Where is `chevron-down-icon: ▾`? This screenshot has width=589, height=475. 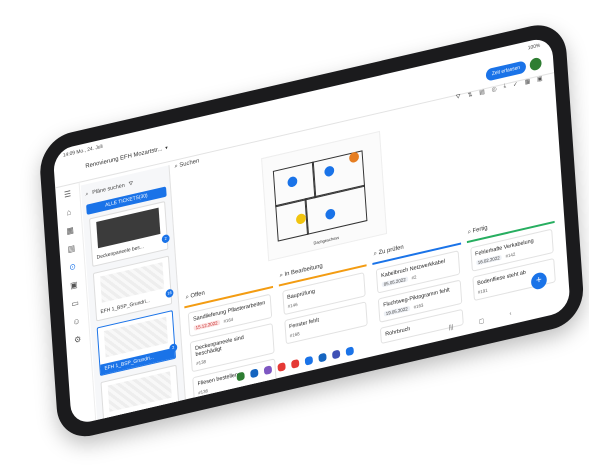
chevron-down-icon: ▾ is located at coordinates (167, 148).